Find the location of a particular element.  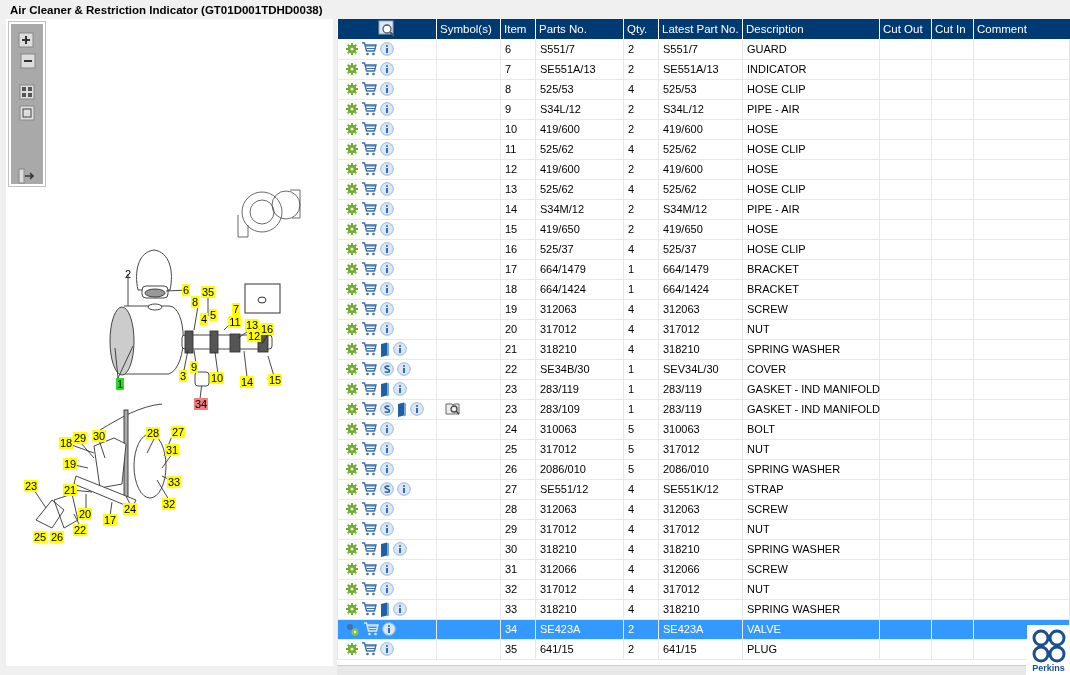

table-row: 25 317012 5 317012 NUT is located at coordinates (703, 449).